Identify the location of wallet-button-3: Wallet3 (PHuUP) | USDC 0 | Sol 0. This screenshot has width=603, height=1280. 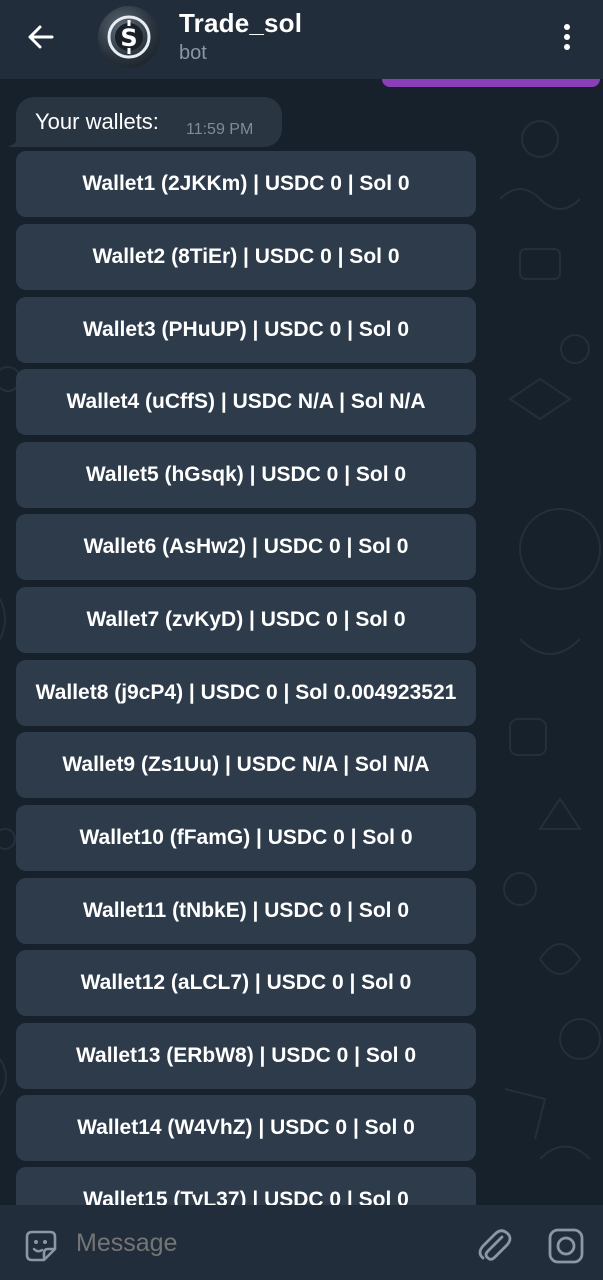
(246, 330).